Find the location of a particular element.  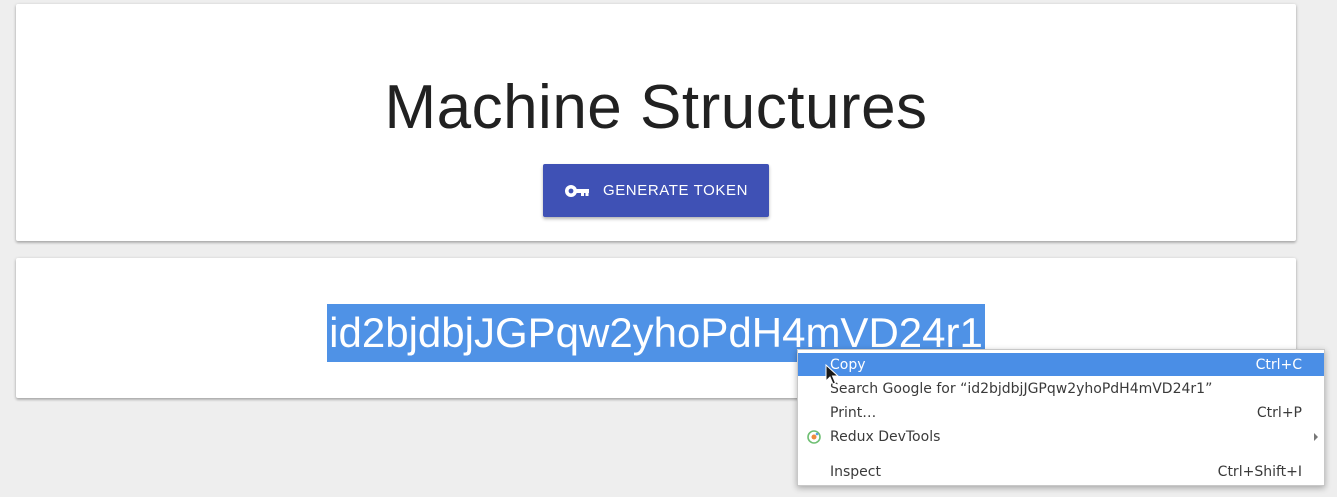

menu-item-shortcut: Ctrl+C is located at coordinates (1278, 364).